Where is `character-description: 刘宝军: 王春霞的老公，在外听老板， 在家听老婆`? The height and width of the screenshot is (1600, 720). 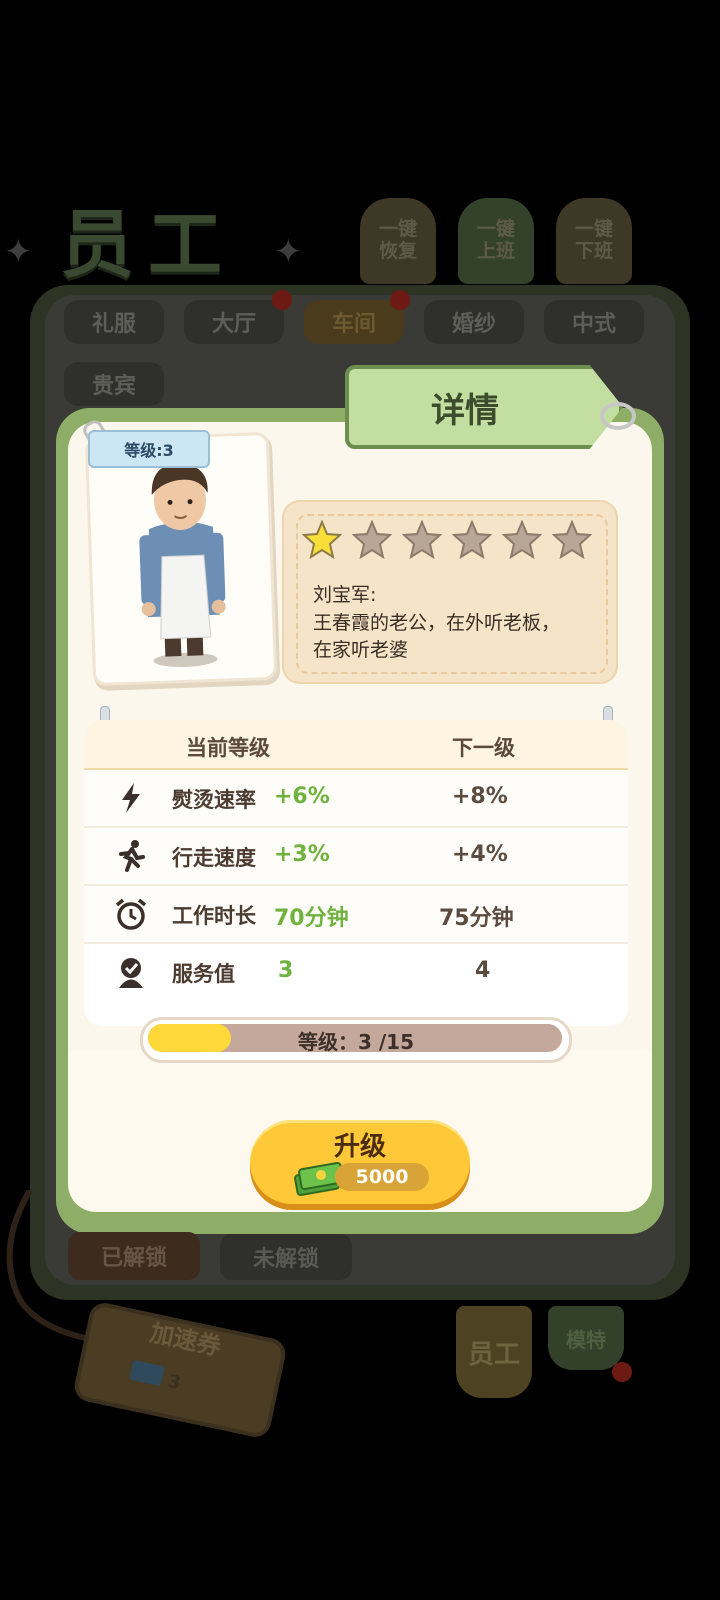 character-description: 刘宝军: 王春霞的老公，在外听老板， 在家听老婆 is located at coordinates (463, 623).